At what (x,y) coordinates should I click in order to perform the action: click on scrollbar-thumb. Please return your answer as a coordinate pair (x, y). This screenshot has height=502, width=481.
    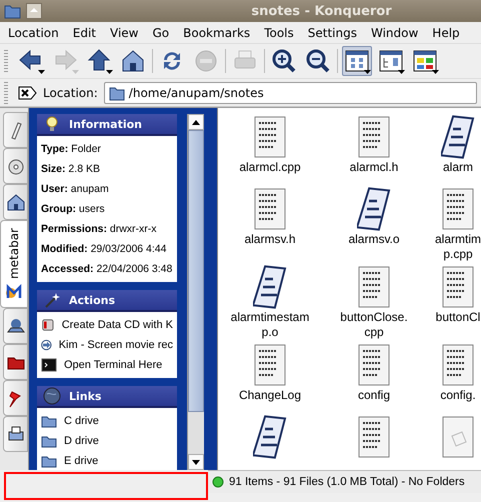
    Looking at the image, I should click on (196, 271).